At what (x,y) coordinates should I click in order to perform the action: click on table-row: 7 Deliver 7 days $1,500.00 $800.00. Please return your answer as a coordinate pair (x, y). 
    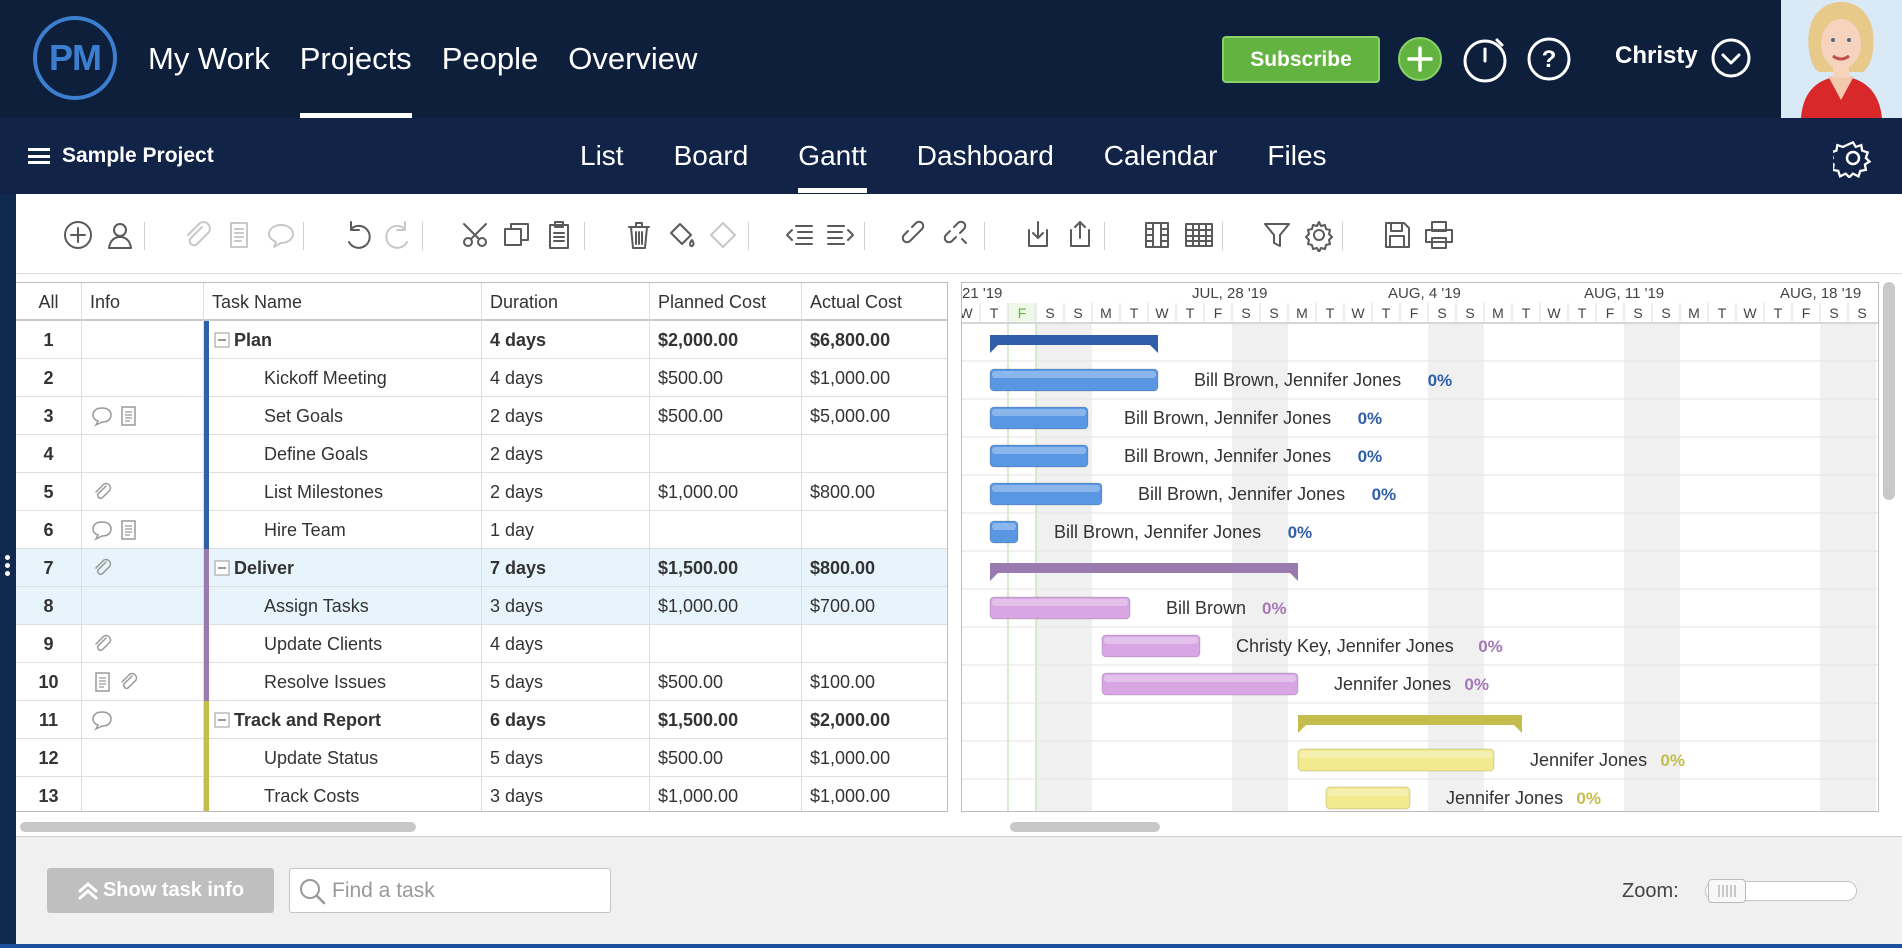
    Looking at the image, I should click on (481, 568).